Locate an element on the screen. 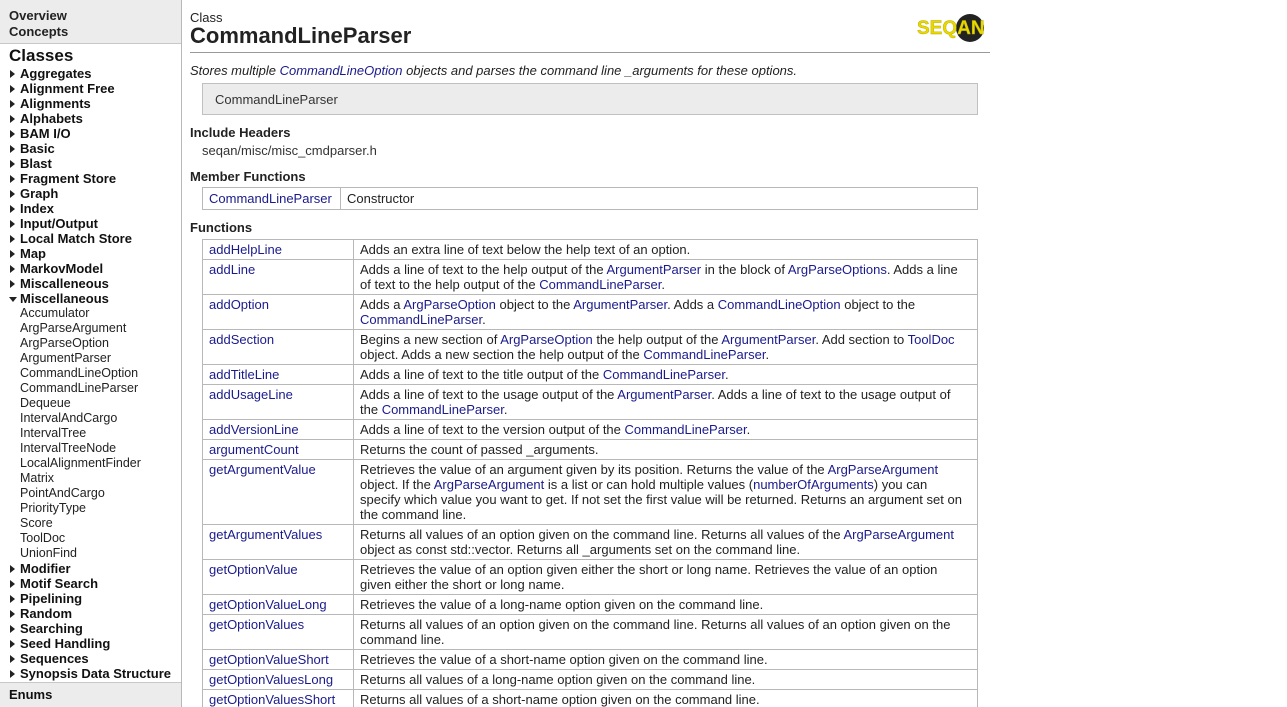 The height and width of the screenshot is (707, 1287). sidebar-class-item: ArgParseArgument is located at coordinates (90, 328).